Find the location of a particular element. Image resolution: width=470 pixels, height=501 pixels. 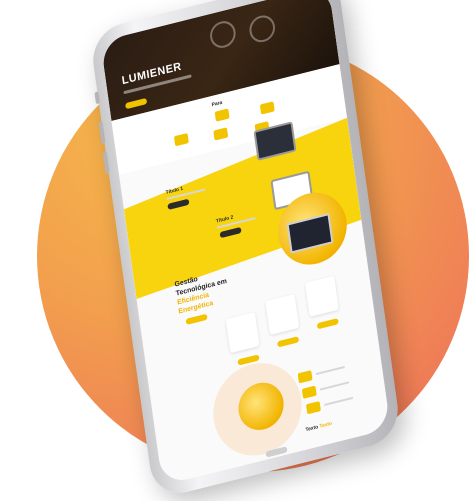

services-heading: Para is located at coordinates (217, 104).